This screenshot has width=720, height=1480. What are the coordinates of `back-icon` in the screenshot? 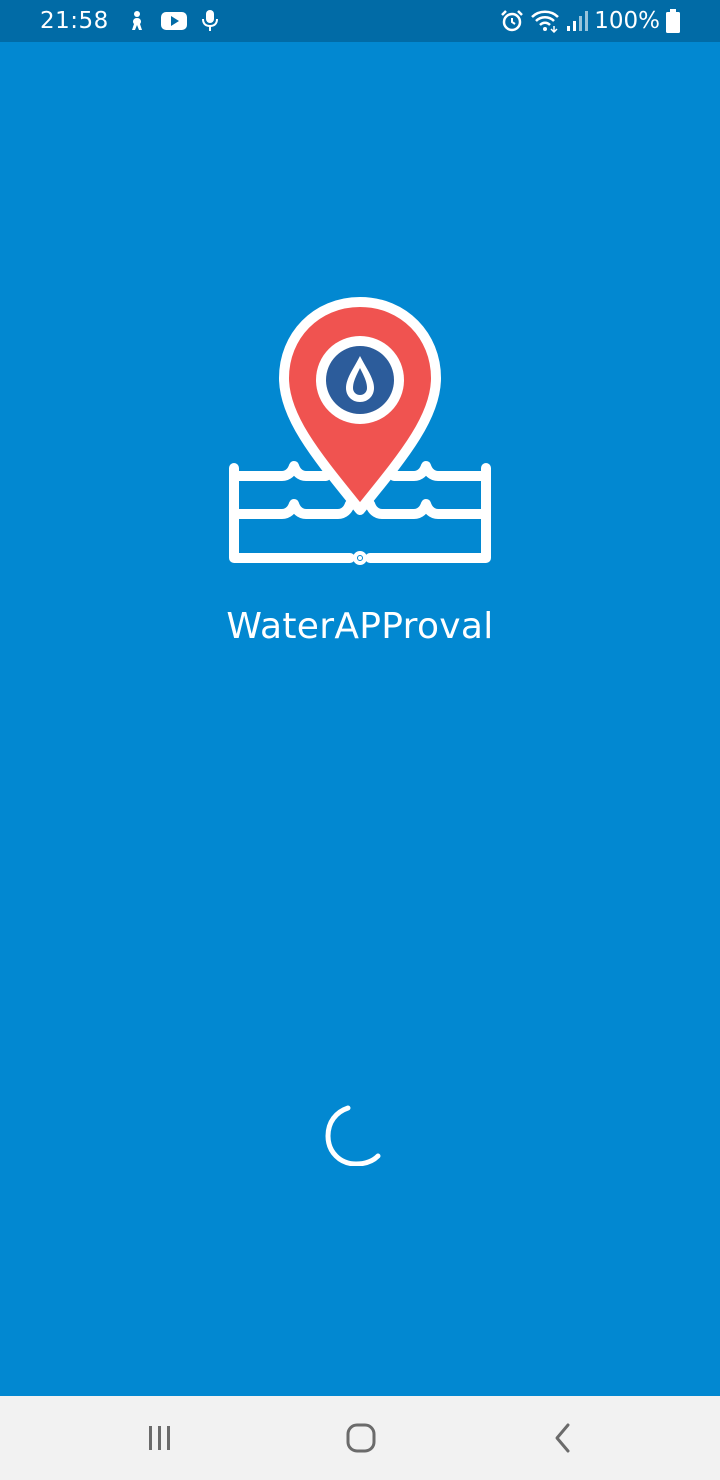 It's located at (562, 1438).